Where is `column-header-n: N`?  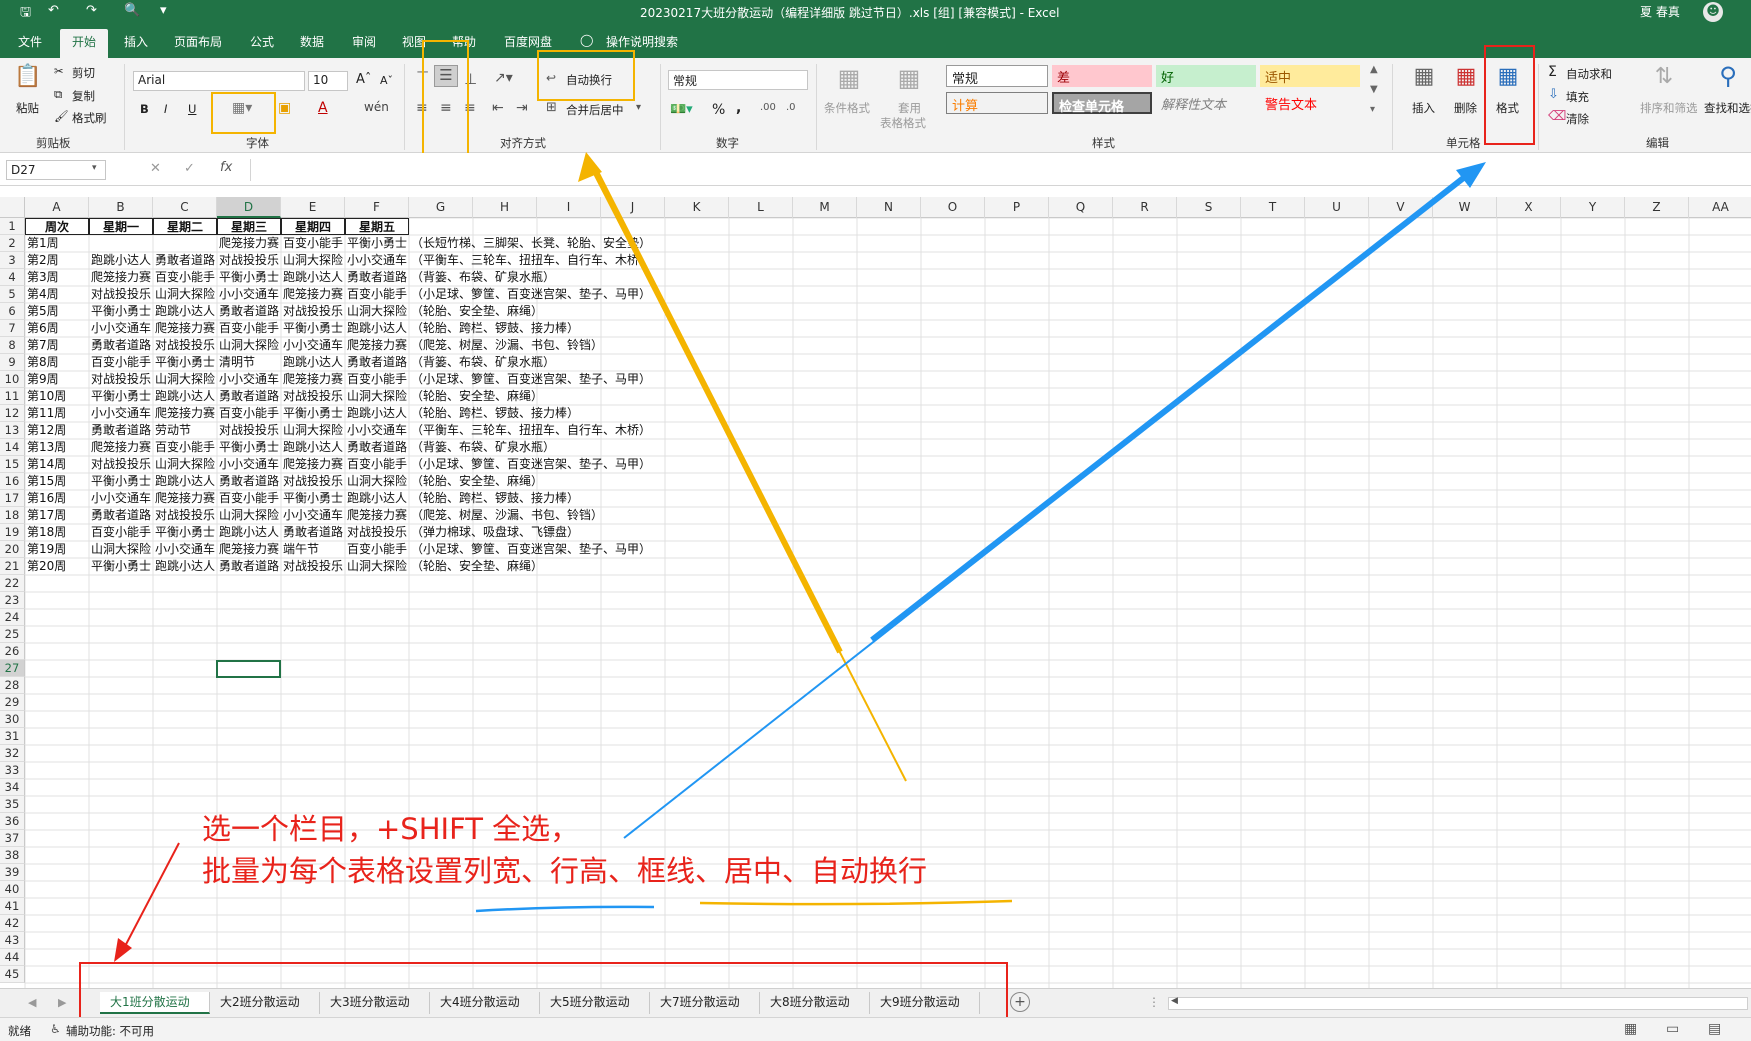 column-header-n: N is located at coordinates (889, 207).